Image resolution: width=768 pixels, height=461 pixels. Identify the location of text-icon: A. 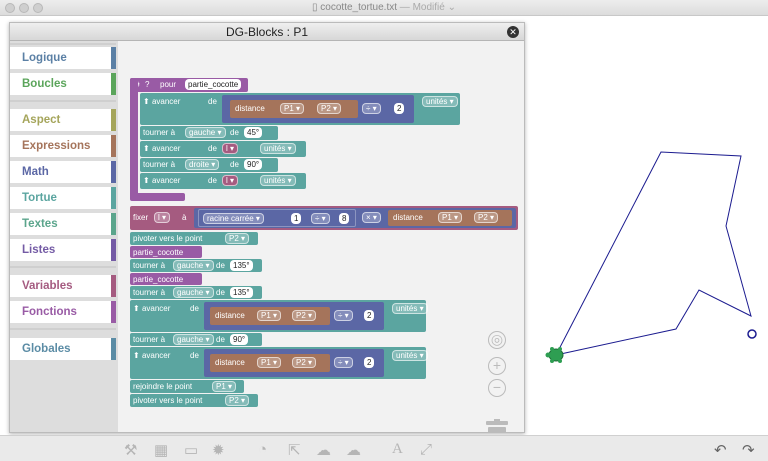
(397, 449).